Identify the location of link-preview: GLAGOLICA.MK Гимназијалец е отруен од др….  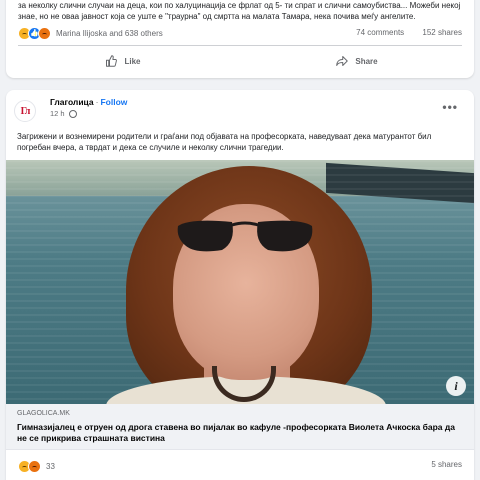
(240, 427).